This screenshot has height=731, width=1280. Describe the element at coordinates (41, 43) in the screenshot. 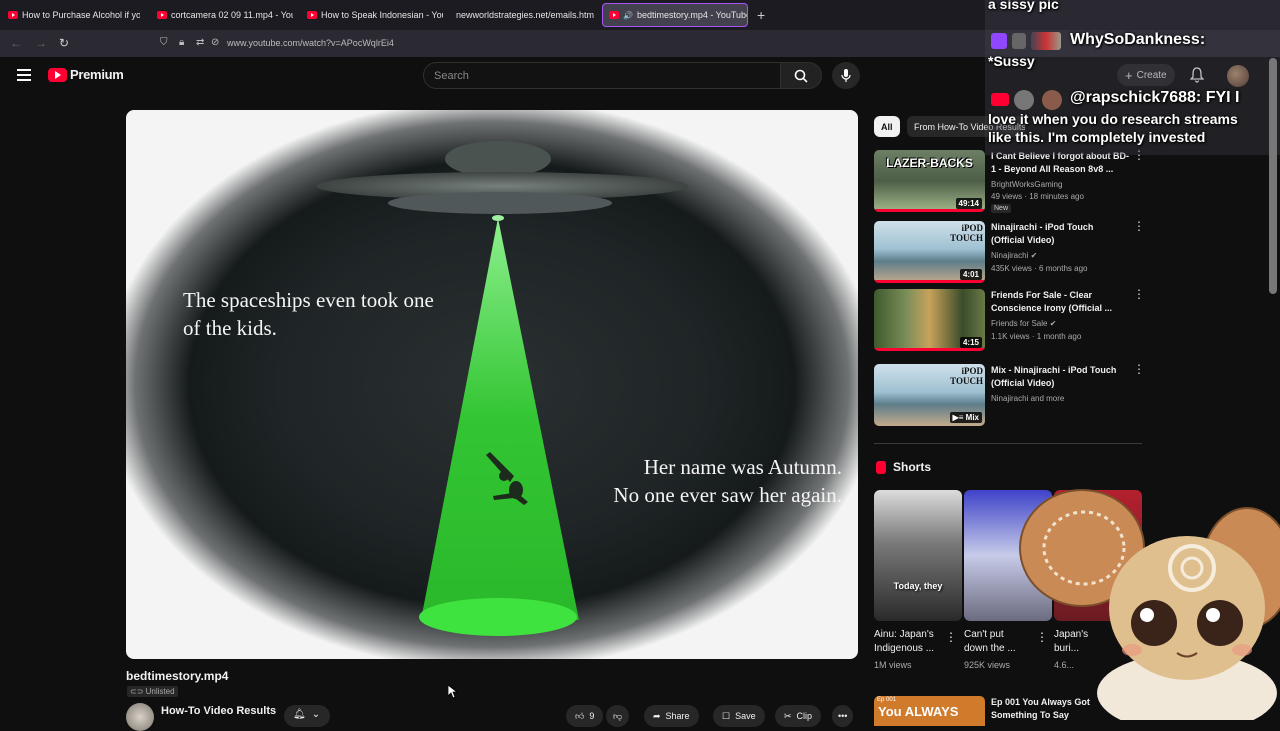

I see `forward-icon: →` at that location.